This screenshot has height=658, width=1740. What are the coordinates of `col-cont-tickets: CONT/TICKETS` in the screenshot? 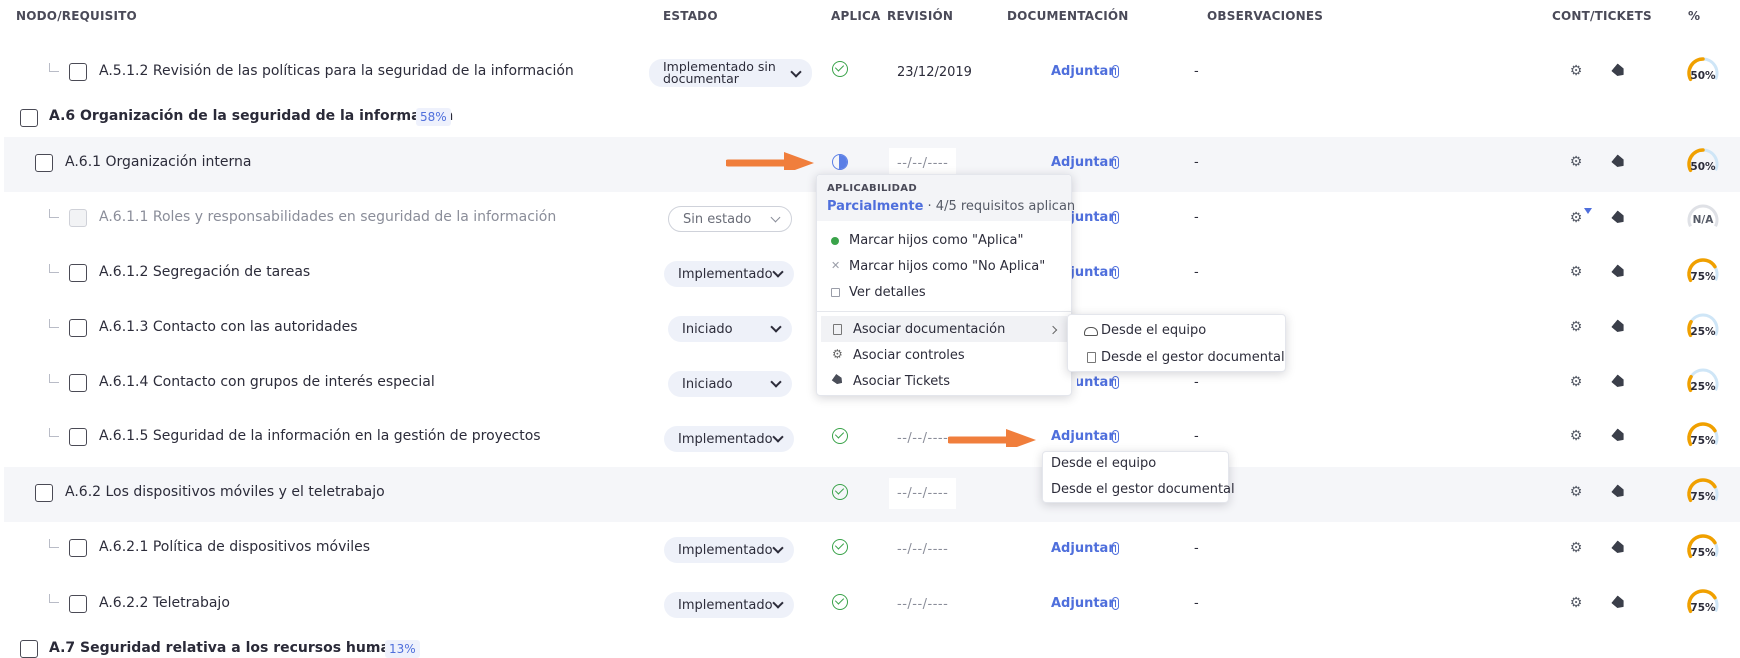 It's located at (1602, 16).